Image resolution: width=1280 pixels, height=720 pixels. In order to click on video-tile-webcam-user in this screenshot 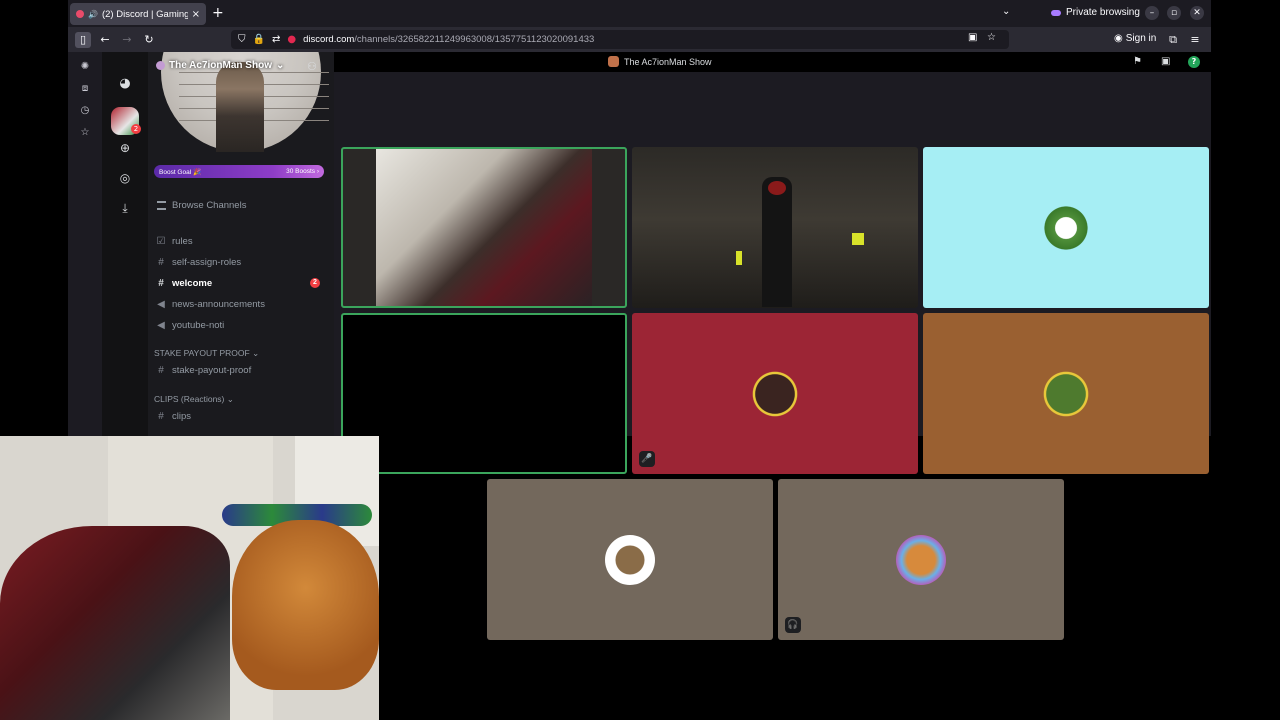, I will do `click(484, 227)`.